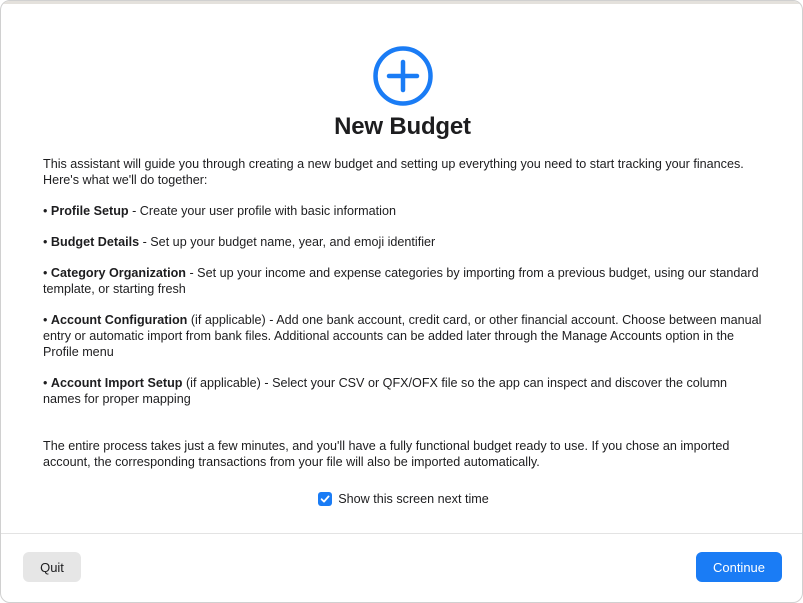 This screenshot has width=803, height=603. What do you see at coordinates (739, 567) in the screenshot?
I see `continue-button: Continue` at bounding box center [739, 567].